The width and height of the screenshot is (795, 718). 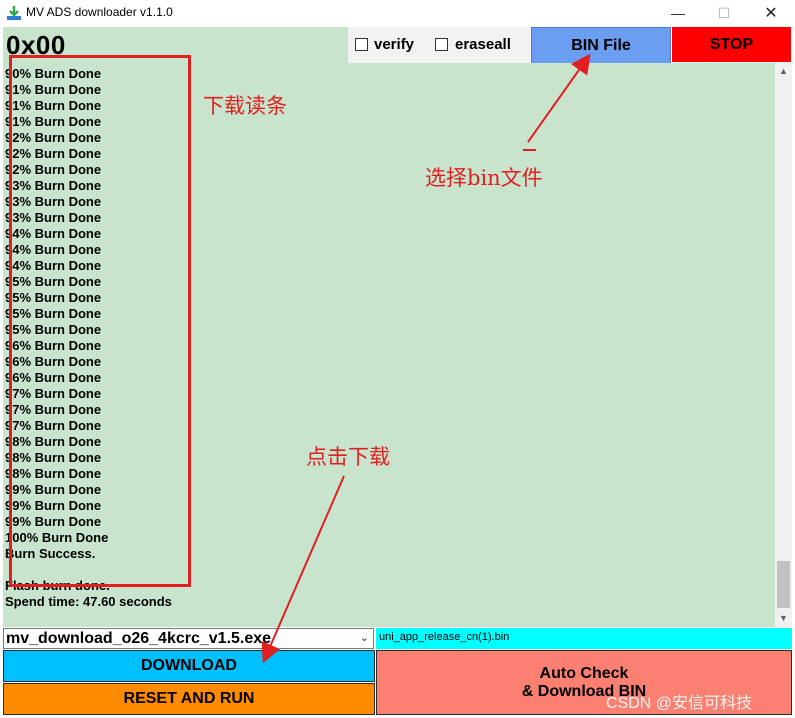 I want to click on arrow-to-download, so click(x=303, y=569).